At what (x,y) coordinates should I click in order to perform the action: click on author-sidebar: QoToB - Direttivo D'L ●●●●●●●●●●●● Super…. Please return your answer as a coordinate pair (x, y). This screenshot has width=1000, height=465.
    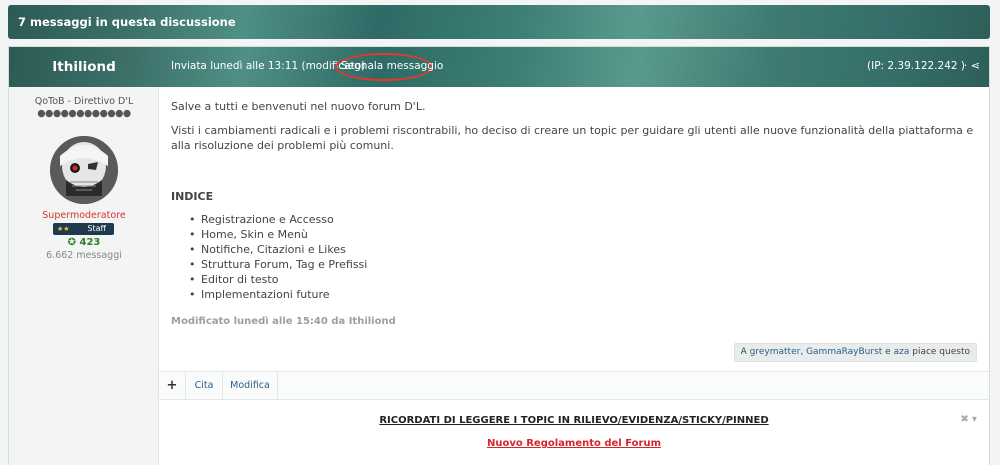
    Looking at the image, I should click on (84, 276).